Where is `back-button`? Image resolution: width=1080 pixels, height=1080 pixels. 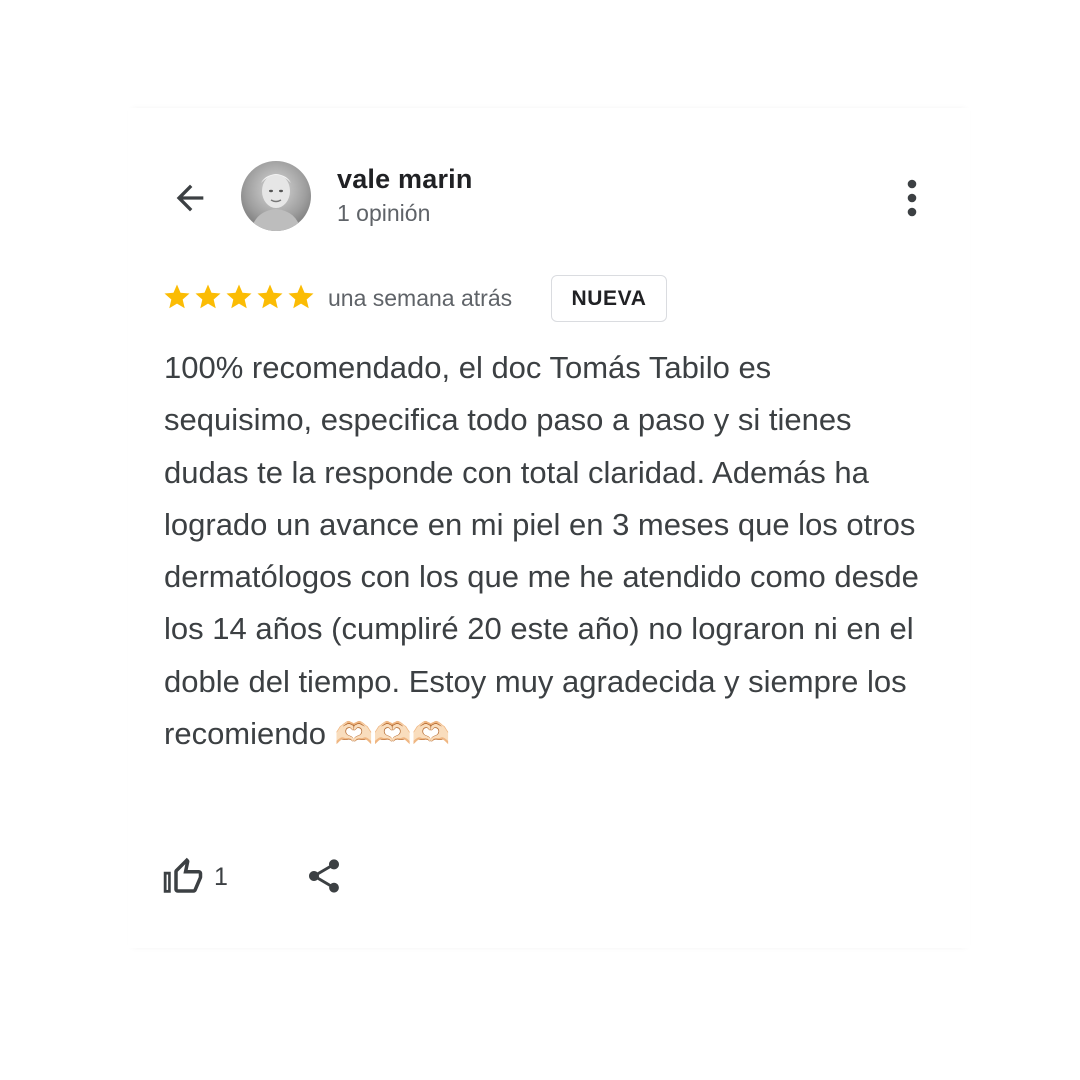 back-button is located at coordinates (190, 198).